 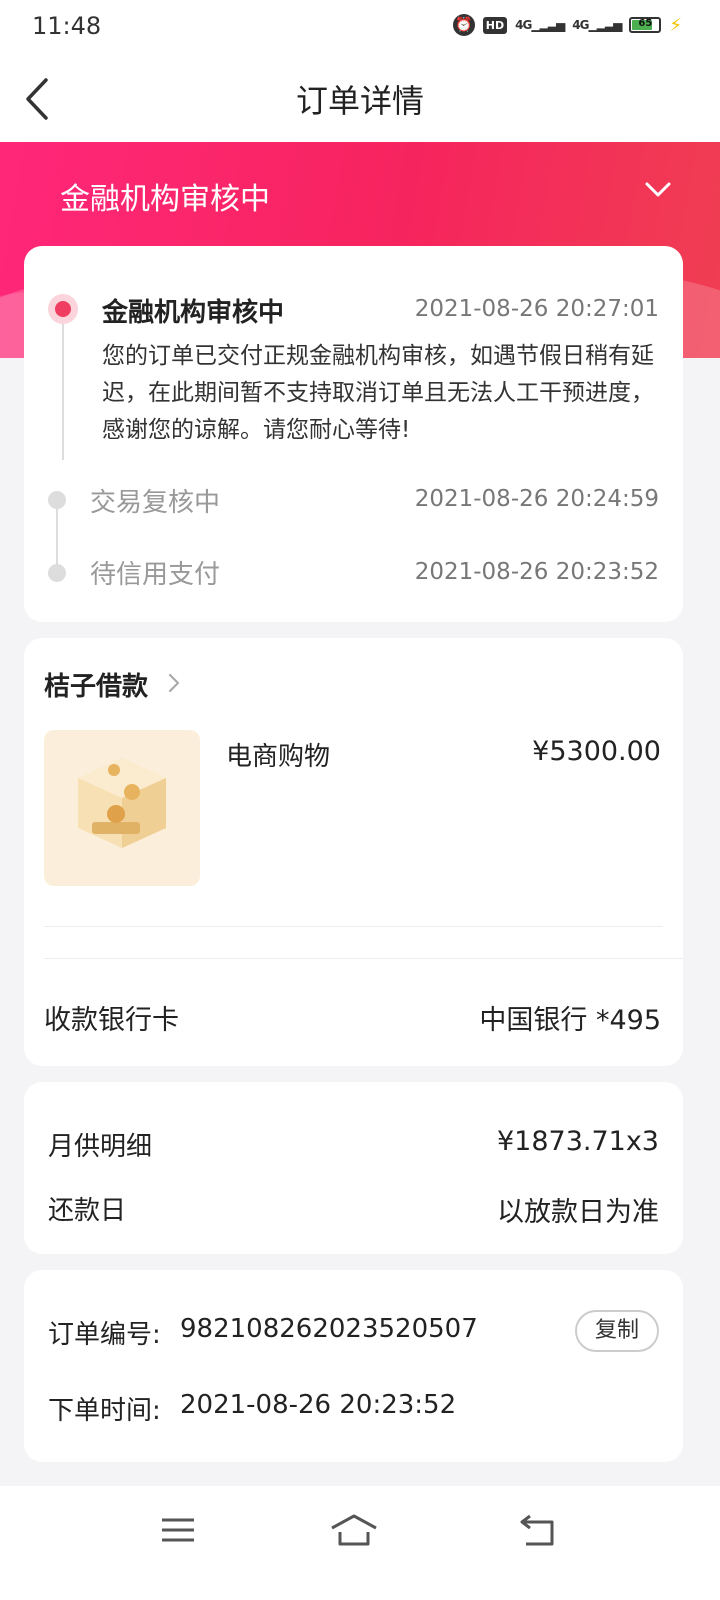 What do you see at coordinates (122, 803) in the screenshot?
I see `coin-box-icon` at bounding box center [122, 803].